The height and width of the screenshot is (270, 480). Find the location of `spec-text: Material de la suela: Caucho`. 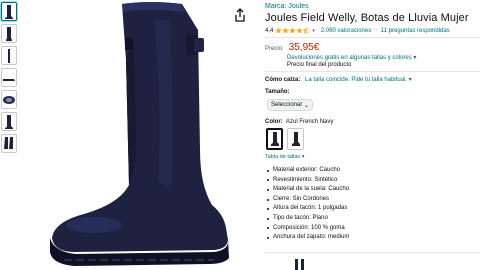

spec-text: Material de la suela: Caucho is located at coordinates (311, 189).